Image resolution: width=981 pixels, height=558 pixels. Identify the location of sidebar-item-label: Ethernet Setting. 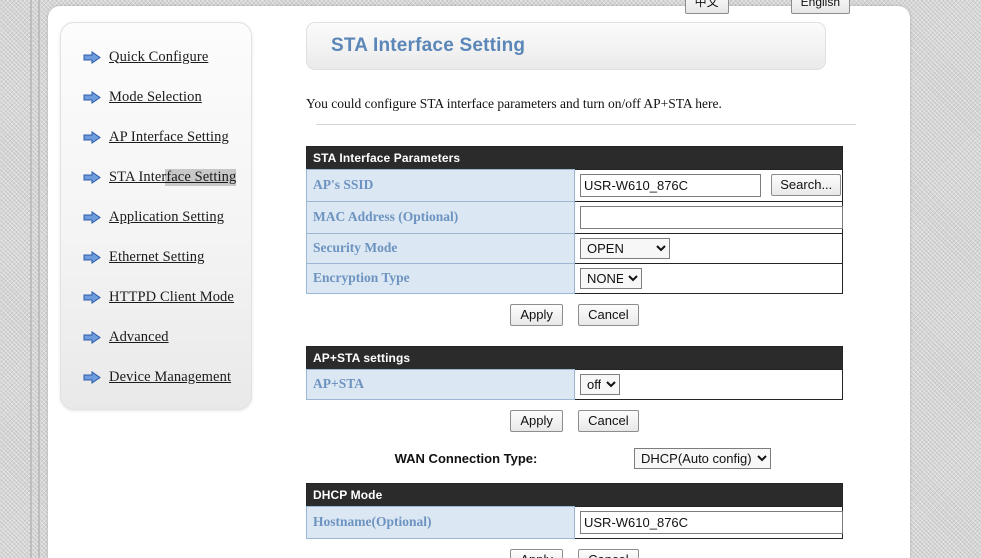
(157, 256).